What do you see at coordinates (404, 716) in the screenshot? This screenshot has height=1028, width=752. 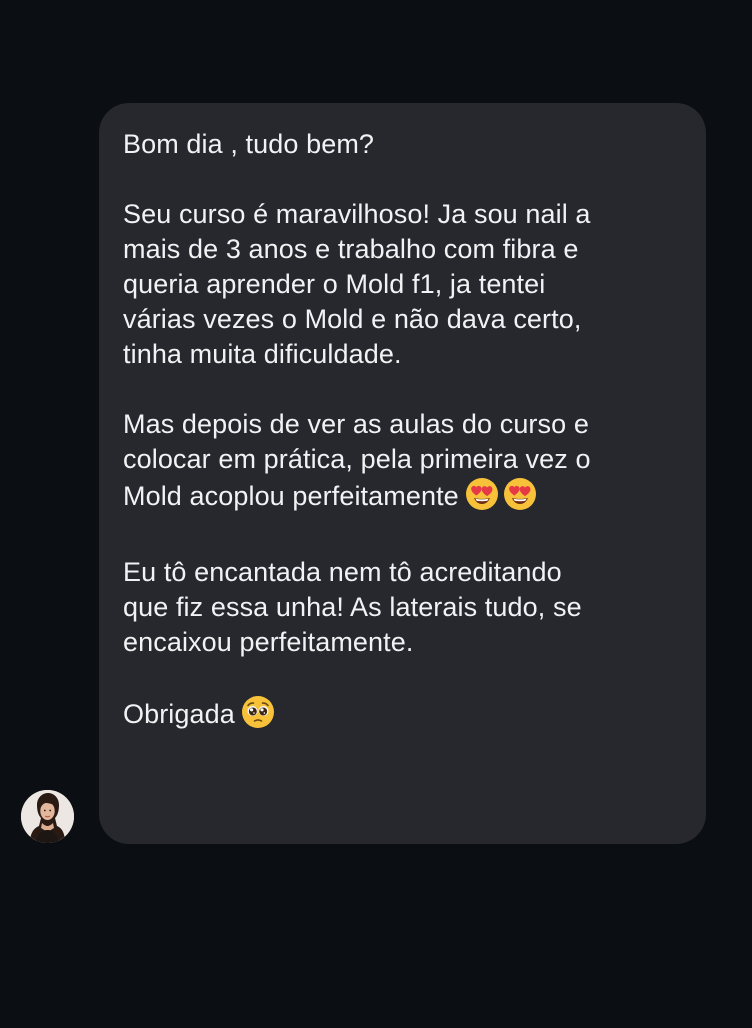 I see `message-paragraph-thanks: Obrigada` at bounding box center [404, 716].